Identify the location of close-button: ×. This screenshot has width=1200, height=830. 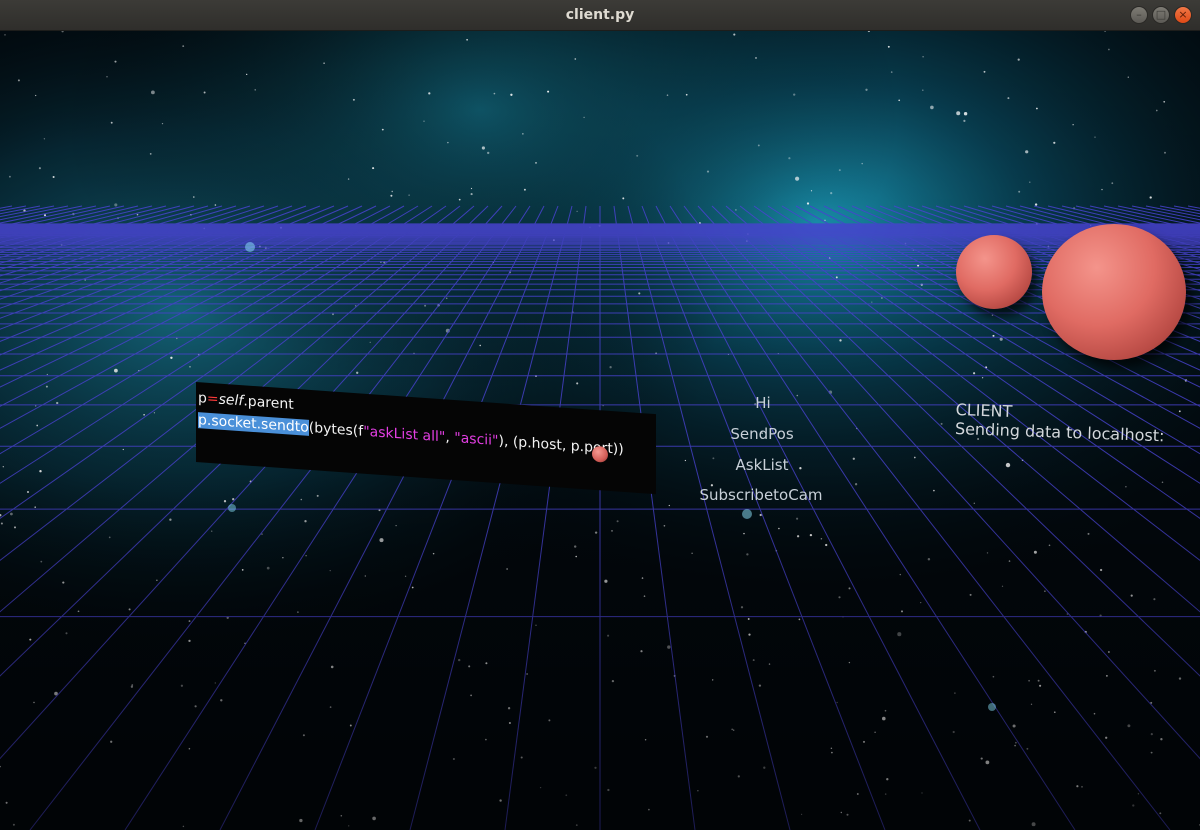
(1183, 15).